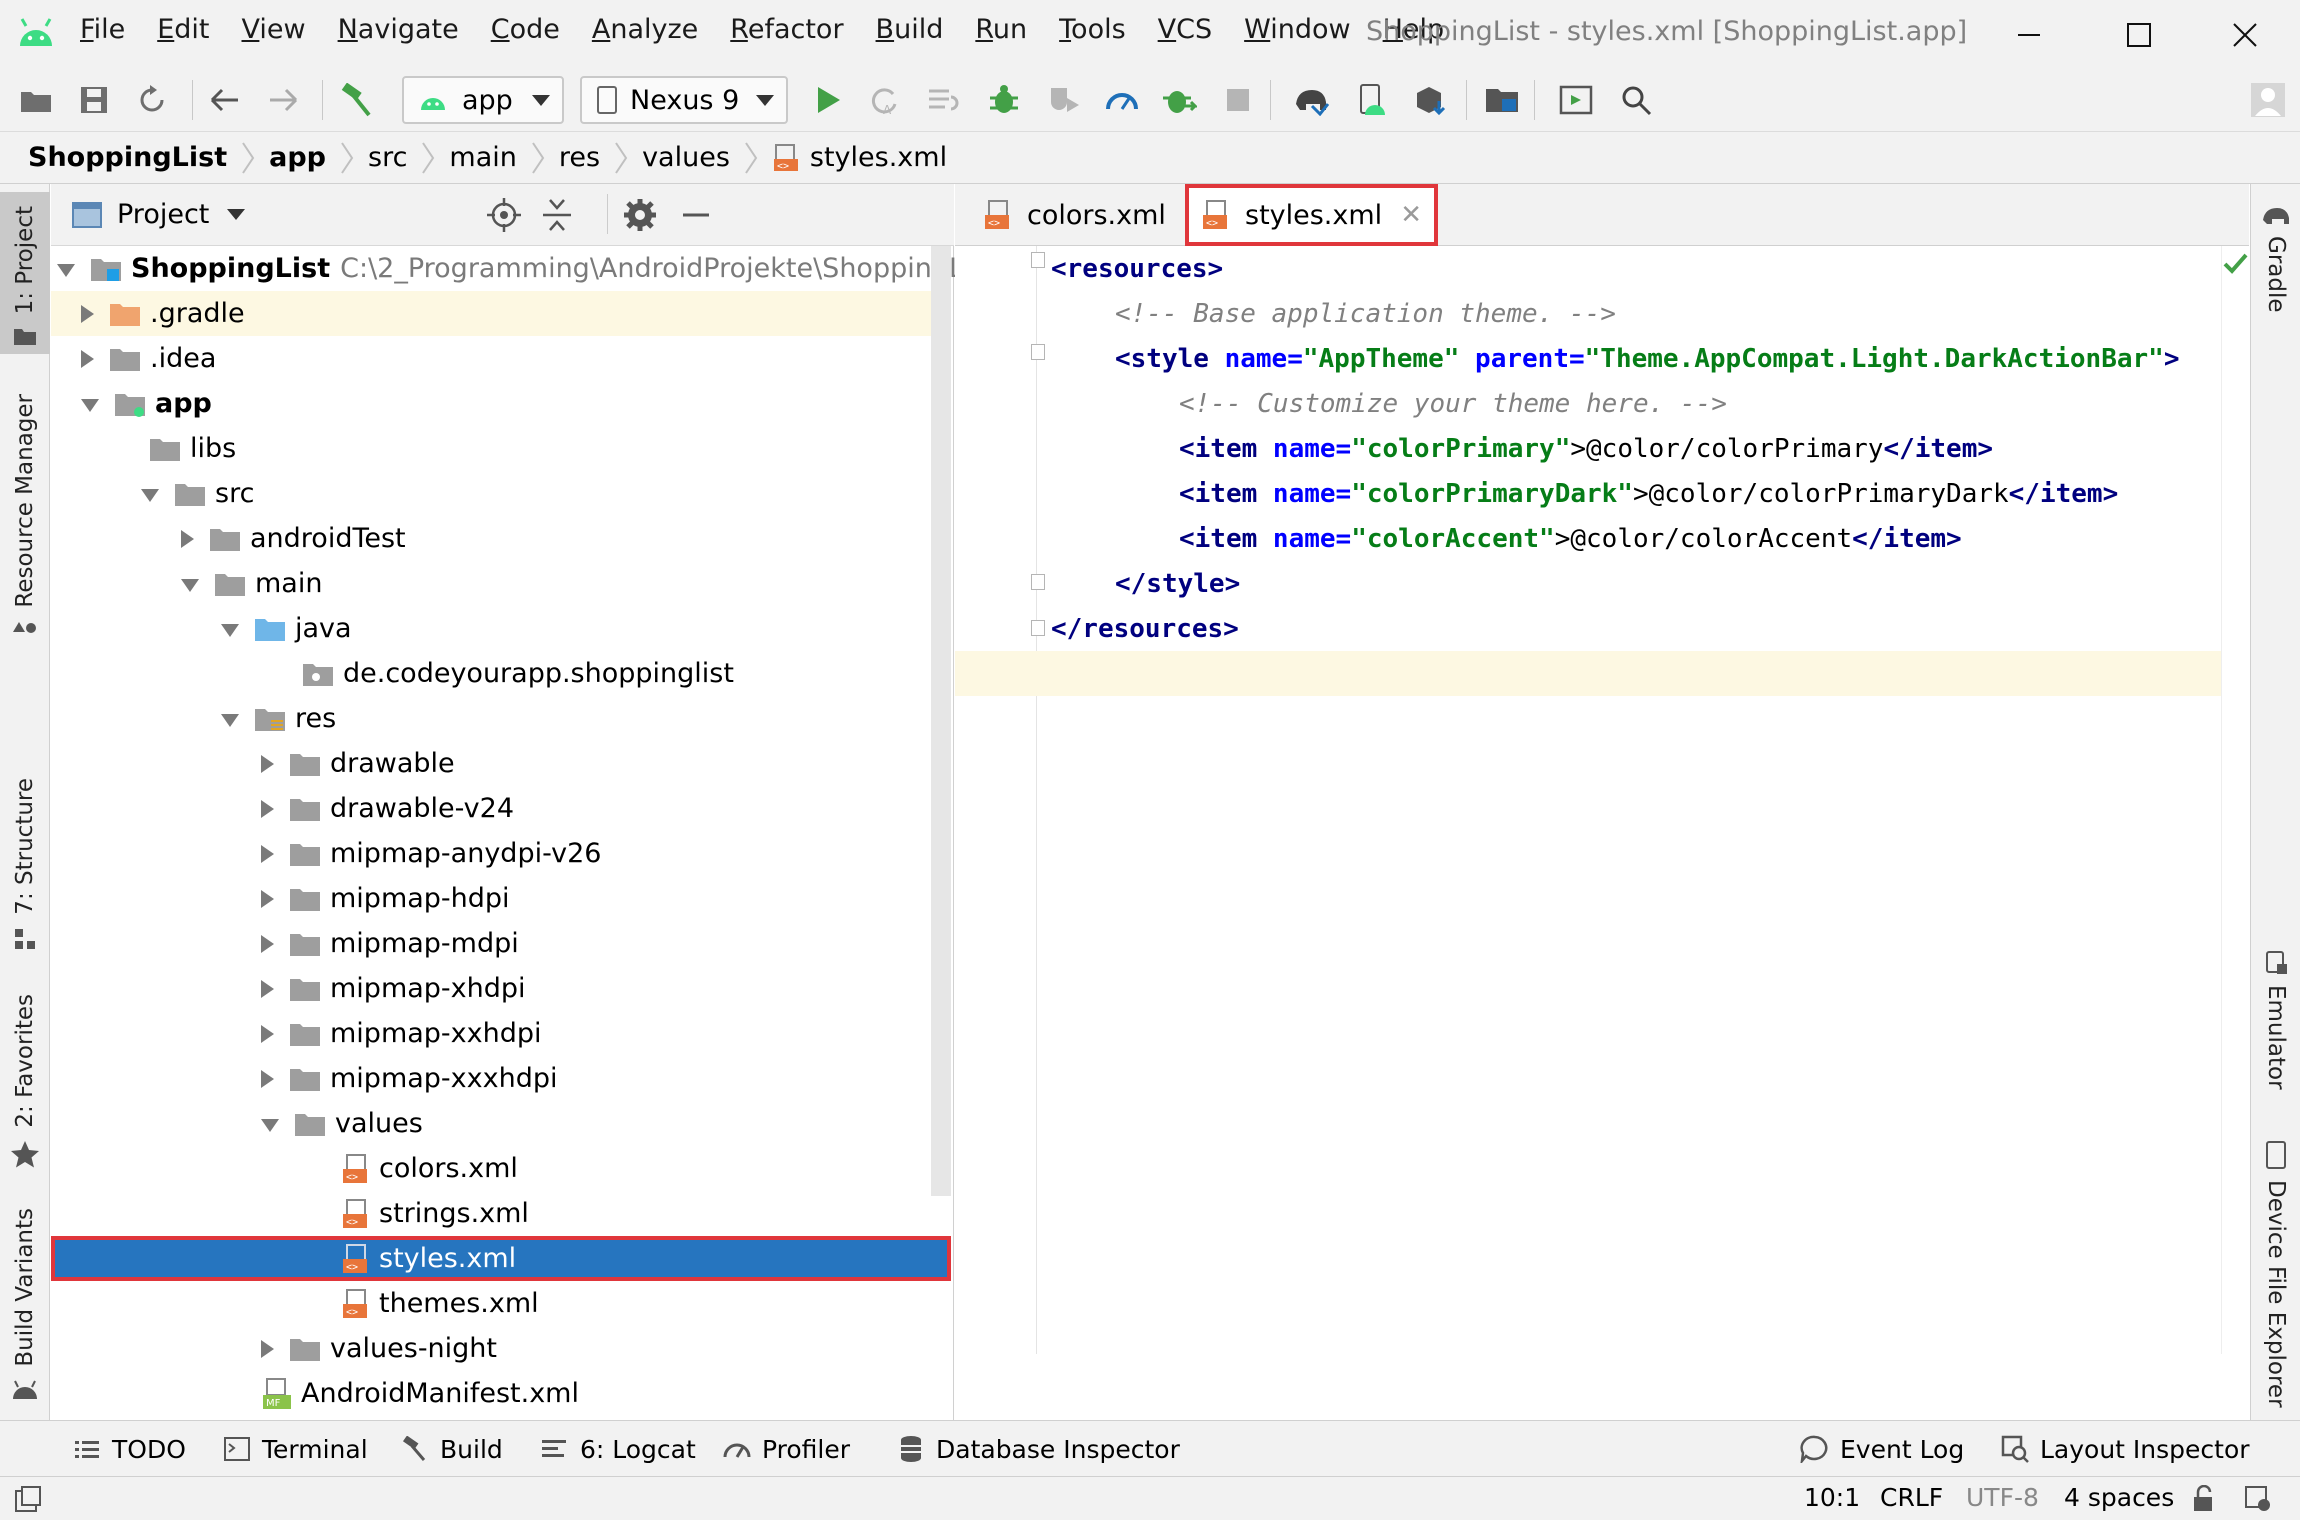  I want to click on tree-item-values-night: values-night, so click(501, 1348).